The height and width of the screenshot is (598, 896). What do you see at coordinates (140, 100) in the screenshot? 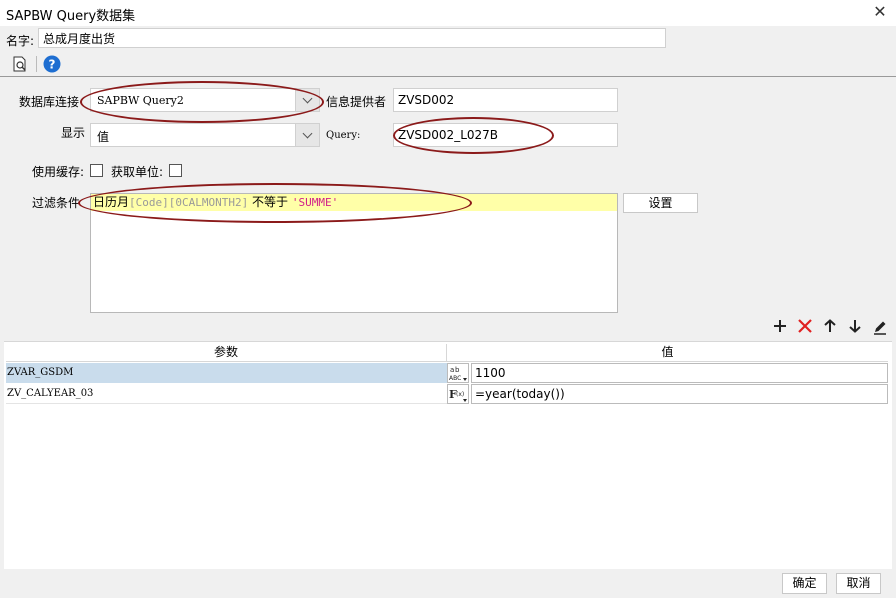
I see `db-connection-value: SAPBW Query2` at bounding box center [140, 100].